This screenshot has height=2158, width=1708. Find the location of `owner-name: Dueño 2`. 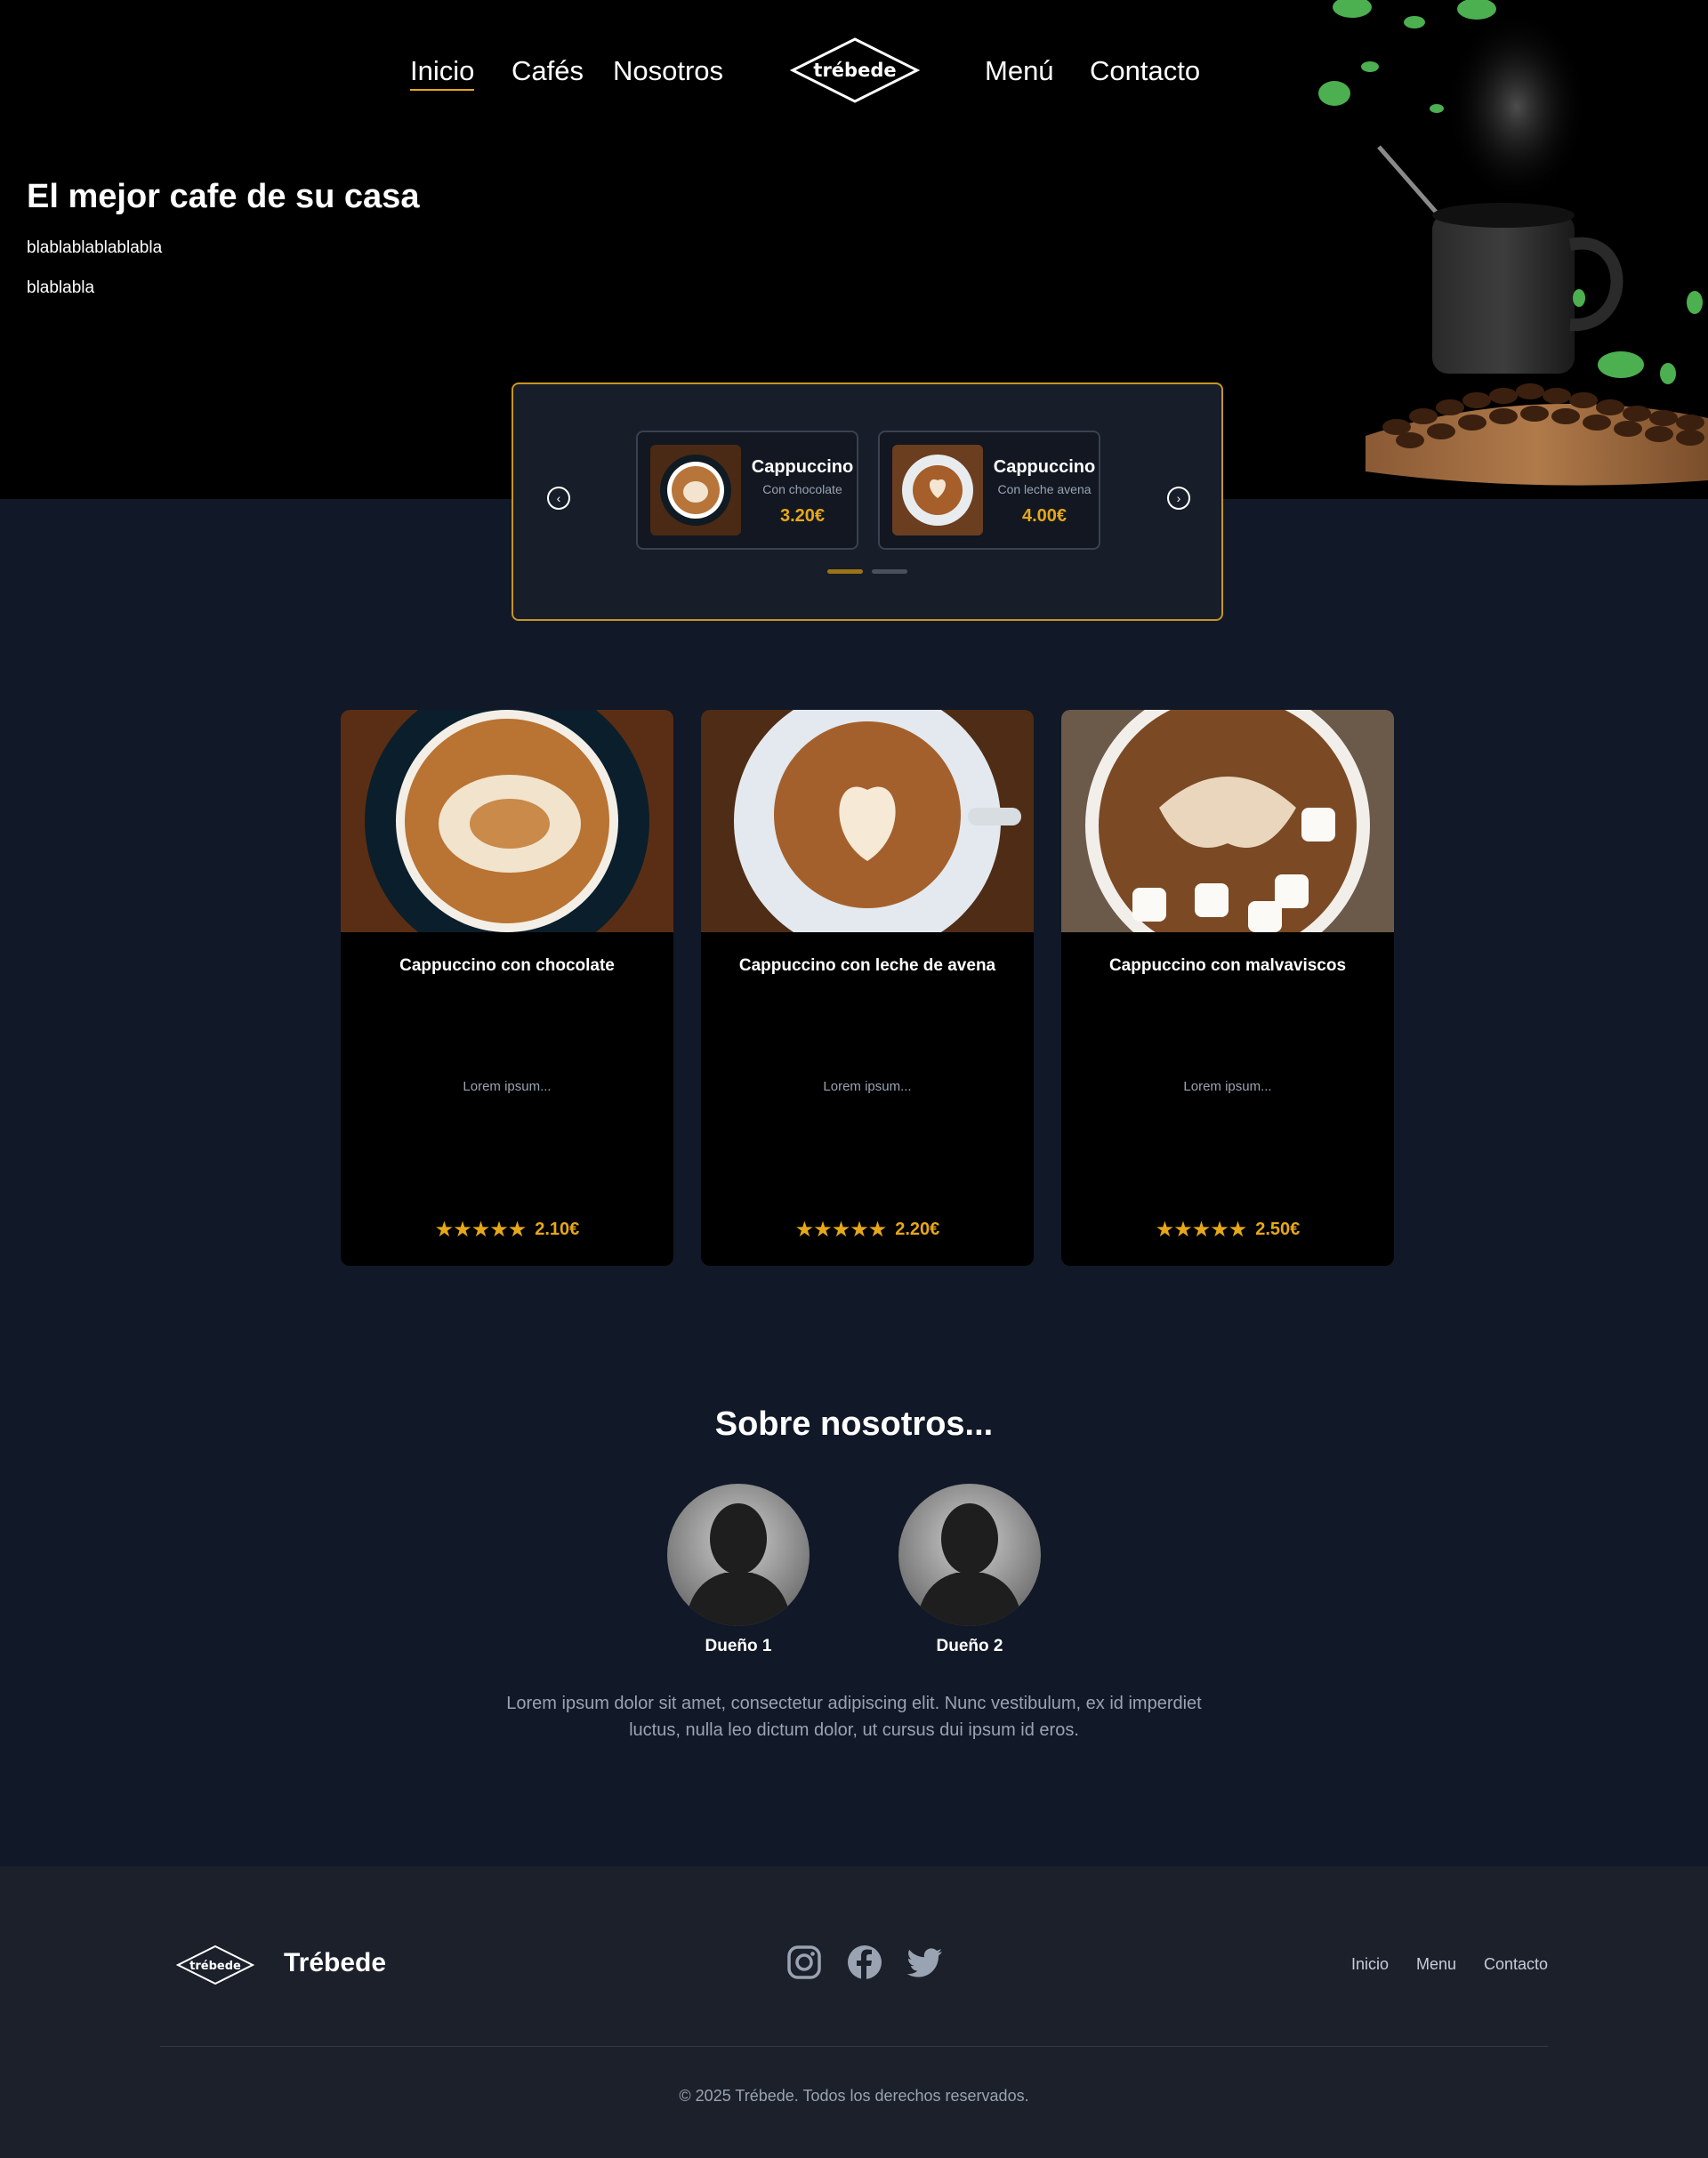

owner-name: Dueño 2 is located at coordinates (969, 1646).